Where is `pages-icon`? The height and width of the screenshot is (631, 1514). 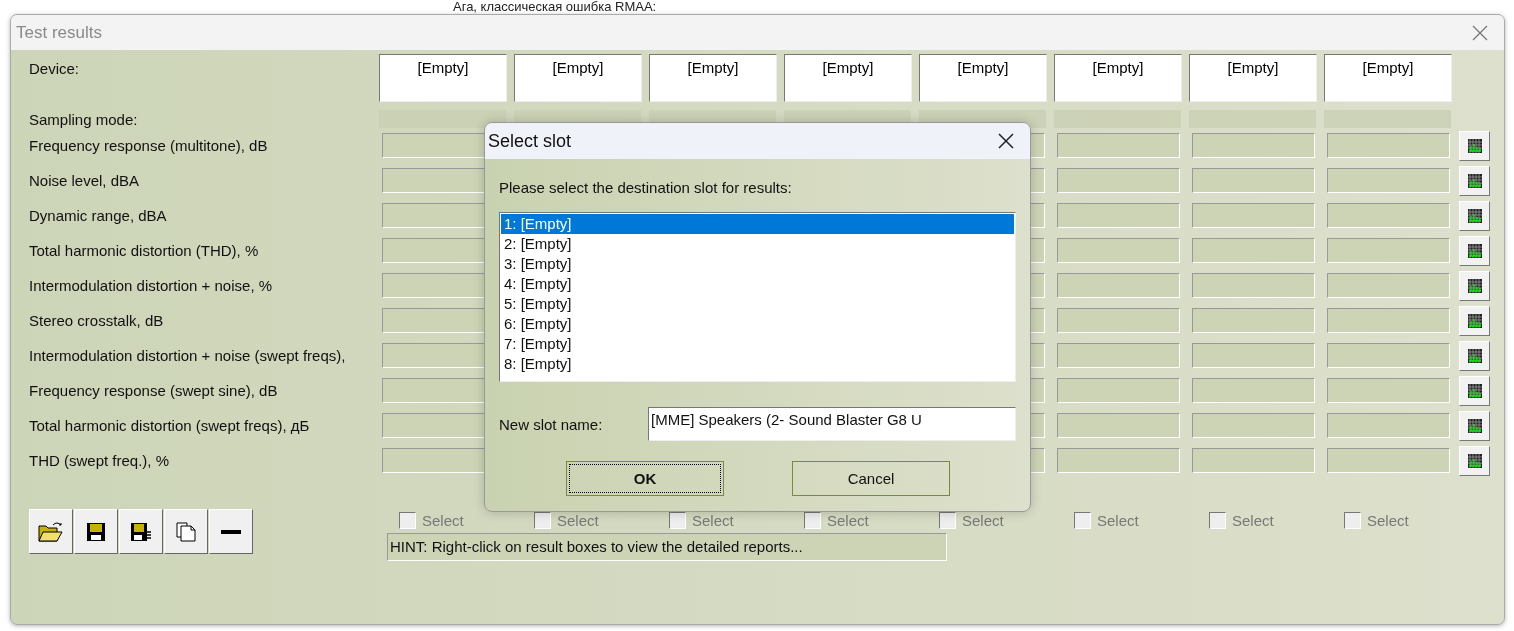 pages-icon is located at coordinates (186, 531).